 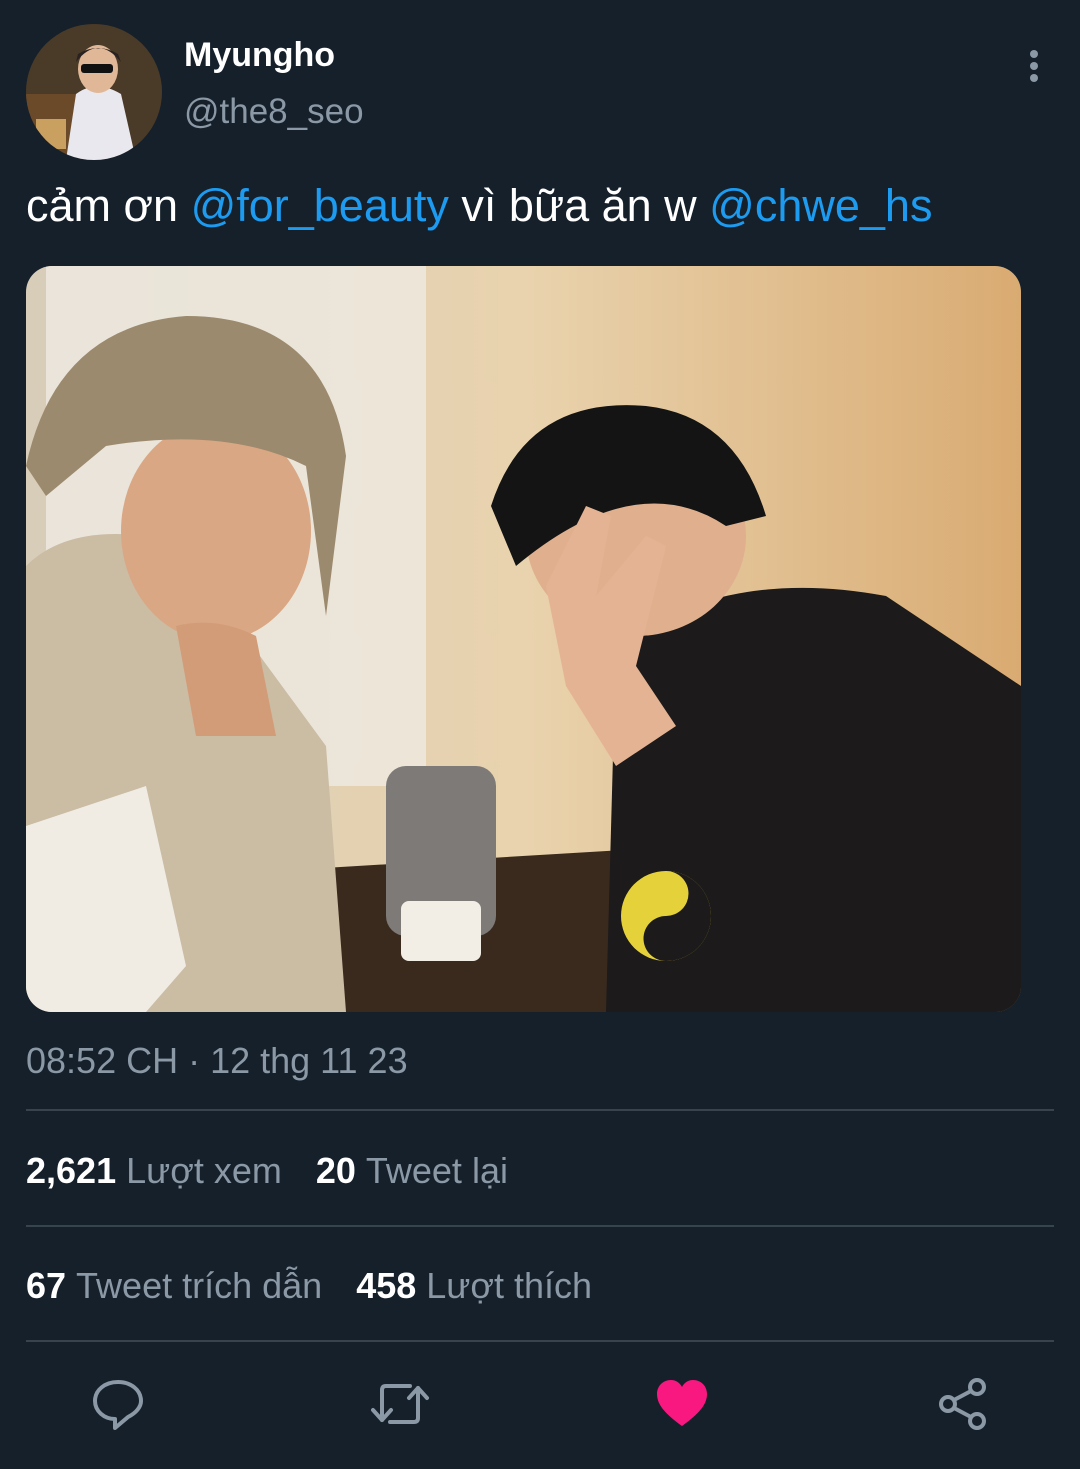 I want to click on views-count: 2,621, so click(x=71, y=1170).